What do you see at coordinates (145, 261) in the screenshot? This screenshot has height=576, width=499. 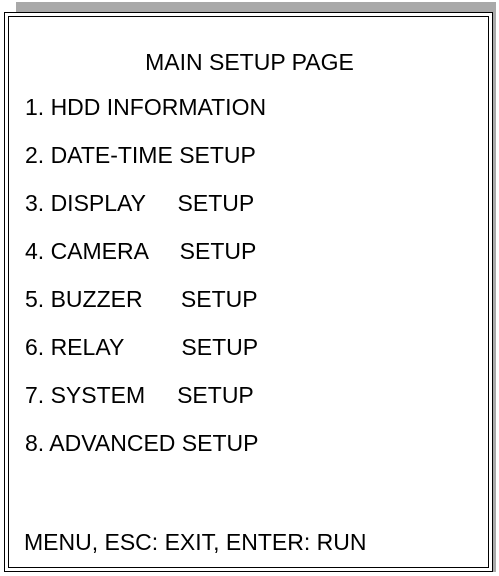 I see `menu-item-camera-setup: 4. CAMERA SETUP` at bounding box center [145, 261].